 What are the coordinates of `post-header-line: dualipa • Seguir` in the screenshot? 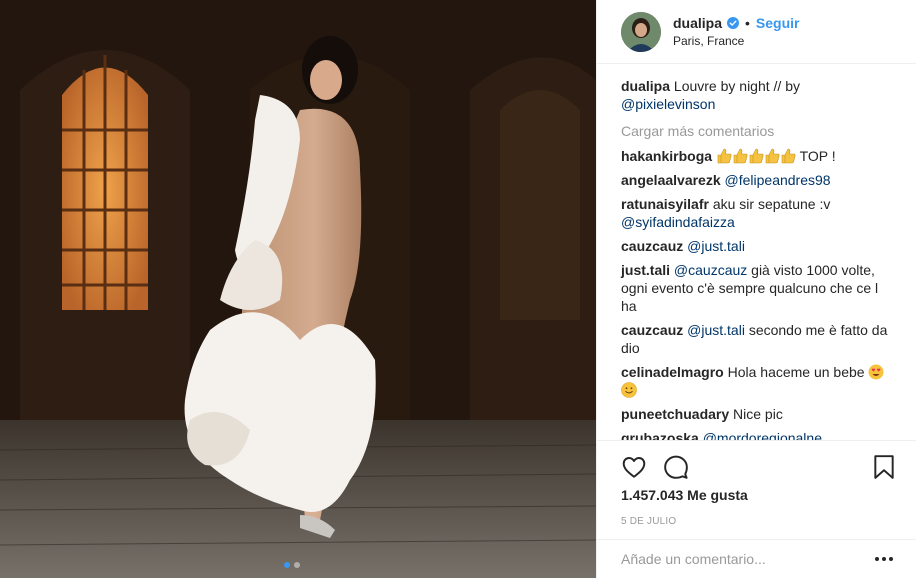 It's located at (736, 23).